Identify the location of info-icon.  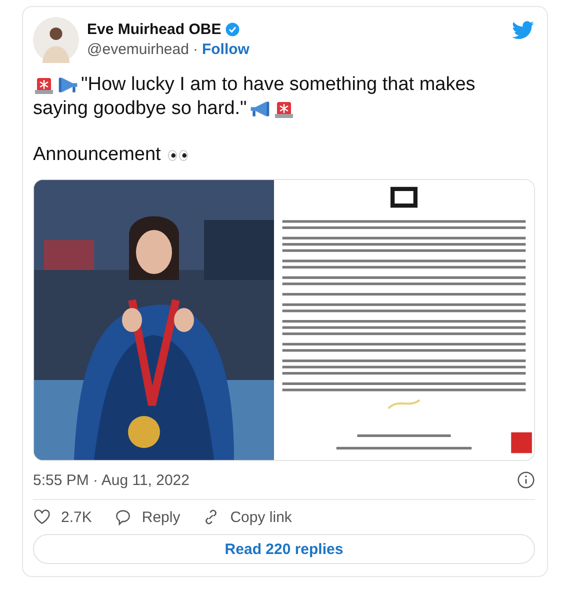
(526, 480).